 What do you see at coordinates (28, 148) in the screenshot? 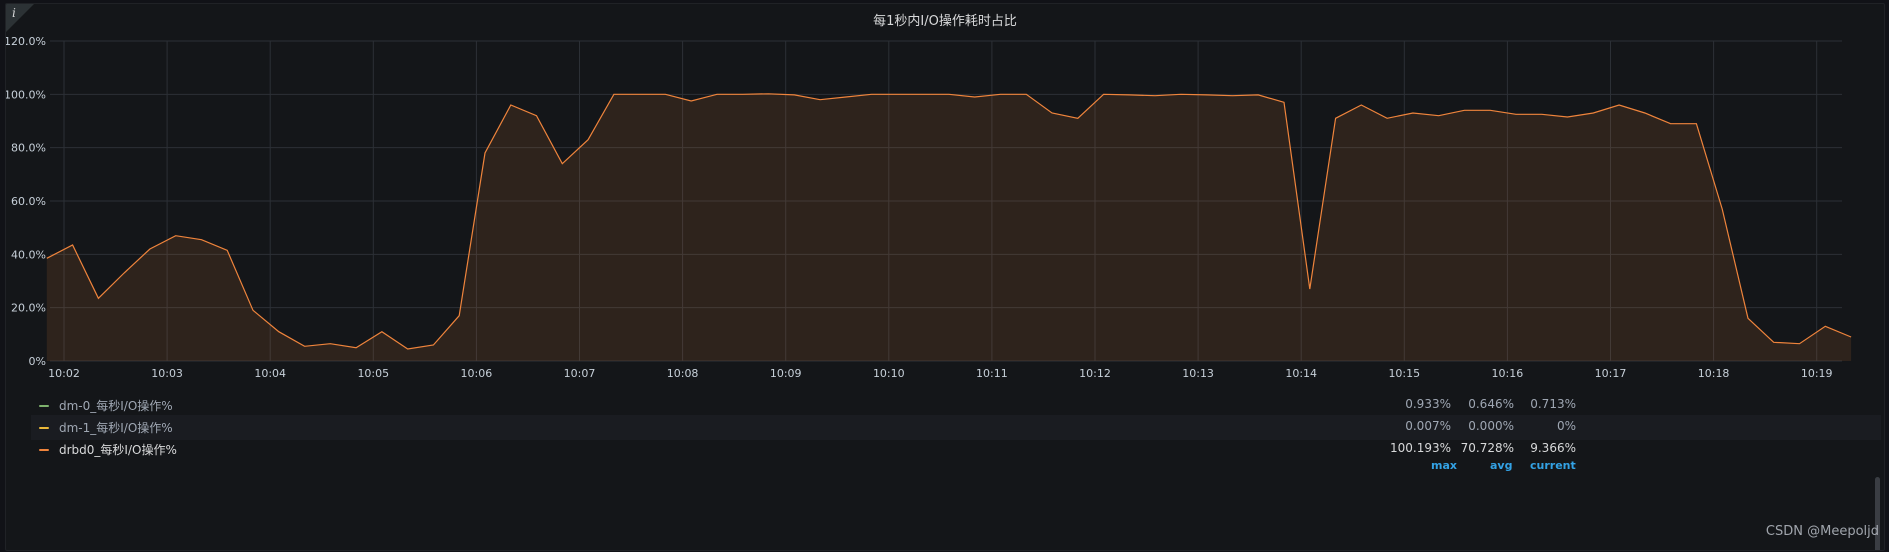
I see `y-tick-label: 80.0%` at bounding box center [28, 148].